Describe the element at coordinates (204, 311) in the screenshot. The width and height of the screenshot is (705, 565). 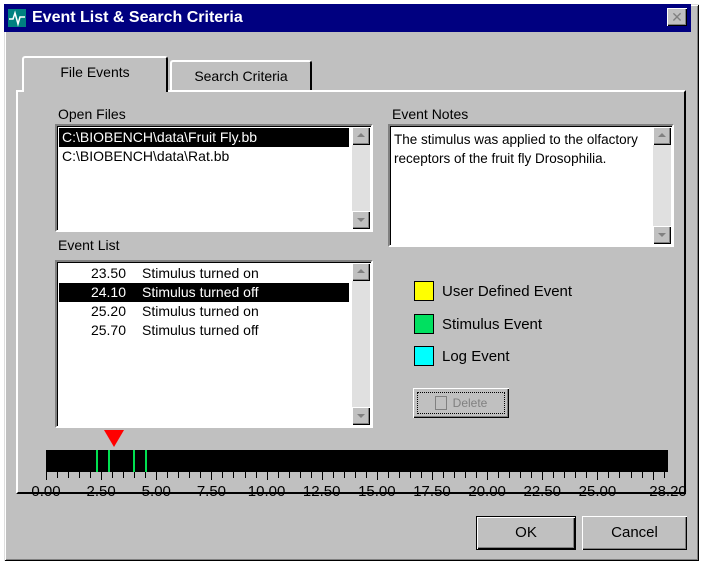
I see `event-row: 25.20 Stimulus turned on` at that location.